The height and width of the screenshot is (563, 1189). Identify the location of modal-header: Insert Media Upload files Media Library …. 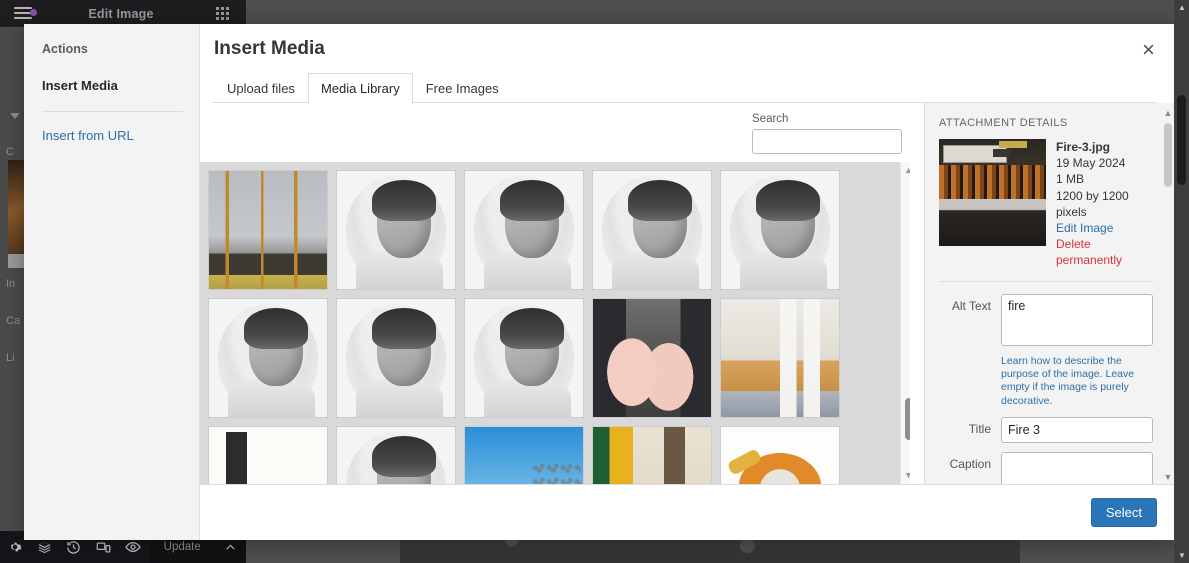
(688, 64).